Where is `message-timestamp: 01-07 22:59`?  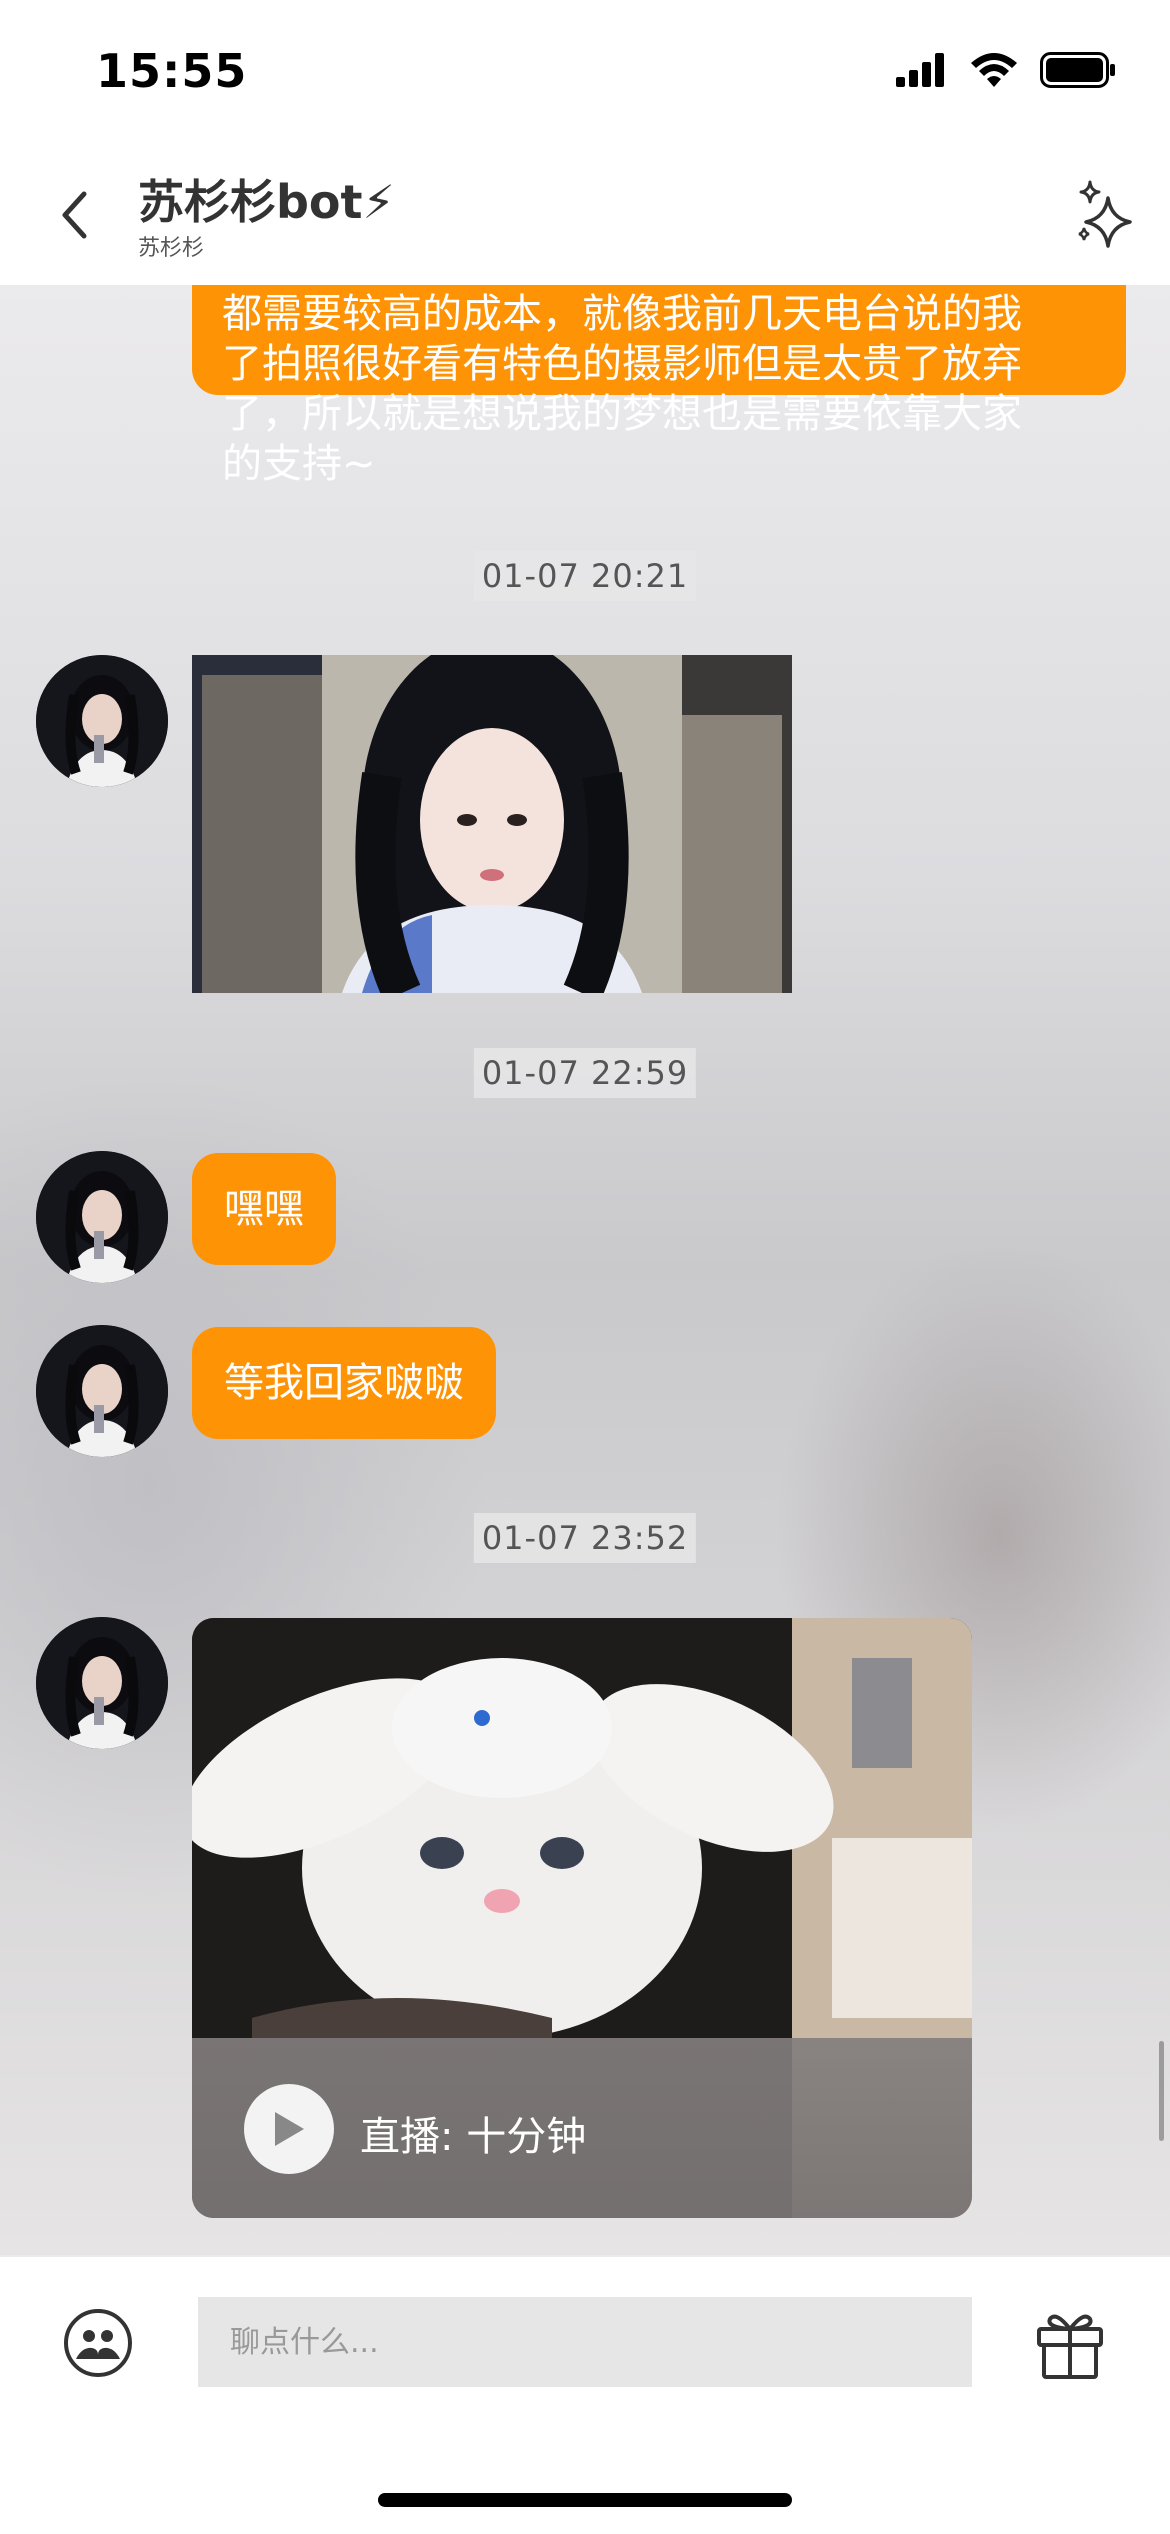
message-timestamp: 01-07 22:59 is located at coordinates (585, 1073).